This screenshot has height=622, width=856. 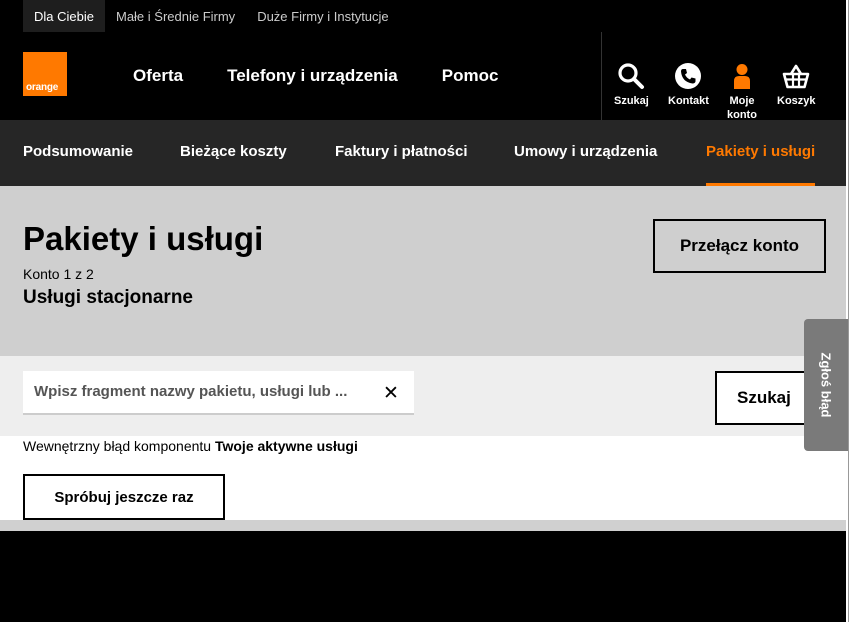 I want to click on account-name: Usługi stacjonarne, so click(x=108, y=297).